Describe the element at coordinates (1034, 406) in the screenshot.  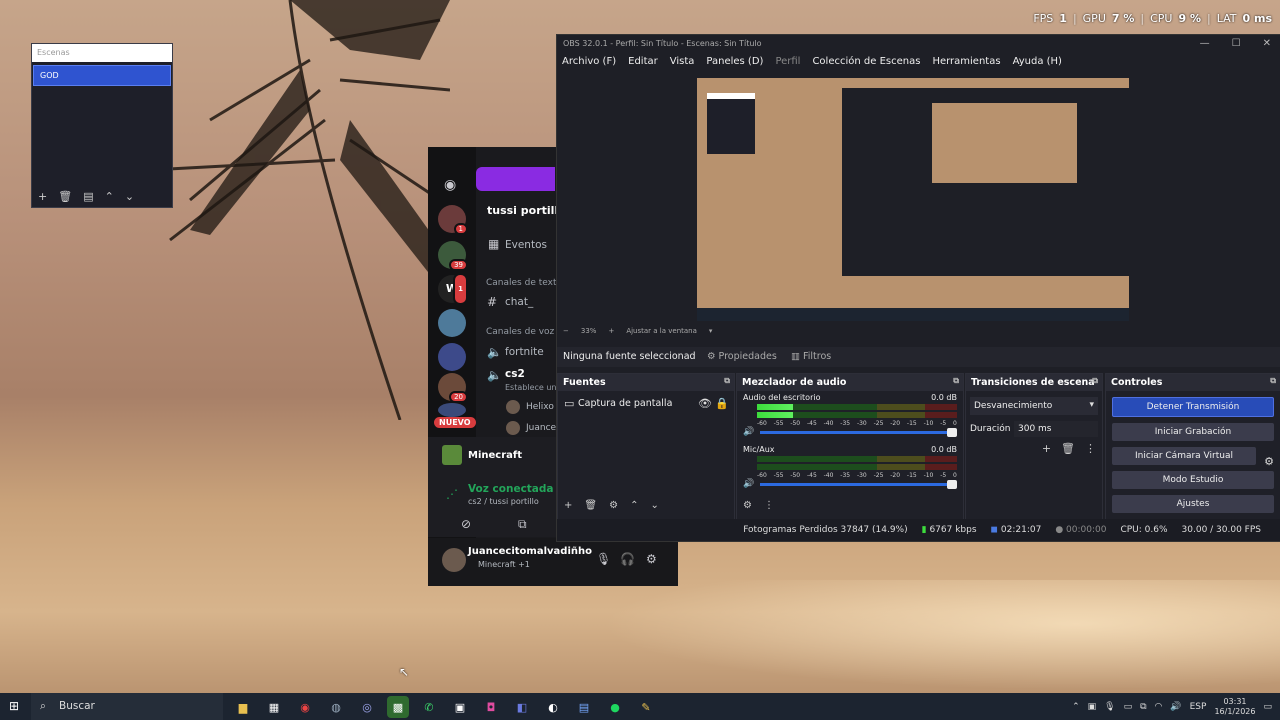
I see `transition-select: Desvanecimiento ▾` at that location.